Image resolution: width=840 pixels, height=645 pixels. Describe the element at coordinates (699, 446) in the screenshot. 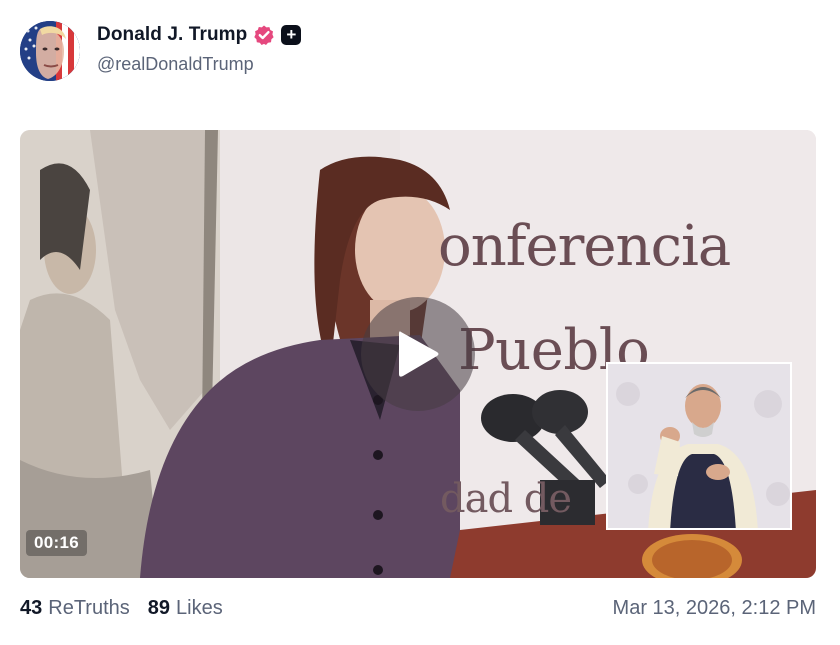

I see `sign-language-interpreter-inset` at that location.